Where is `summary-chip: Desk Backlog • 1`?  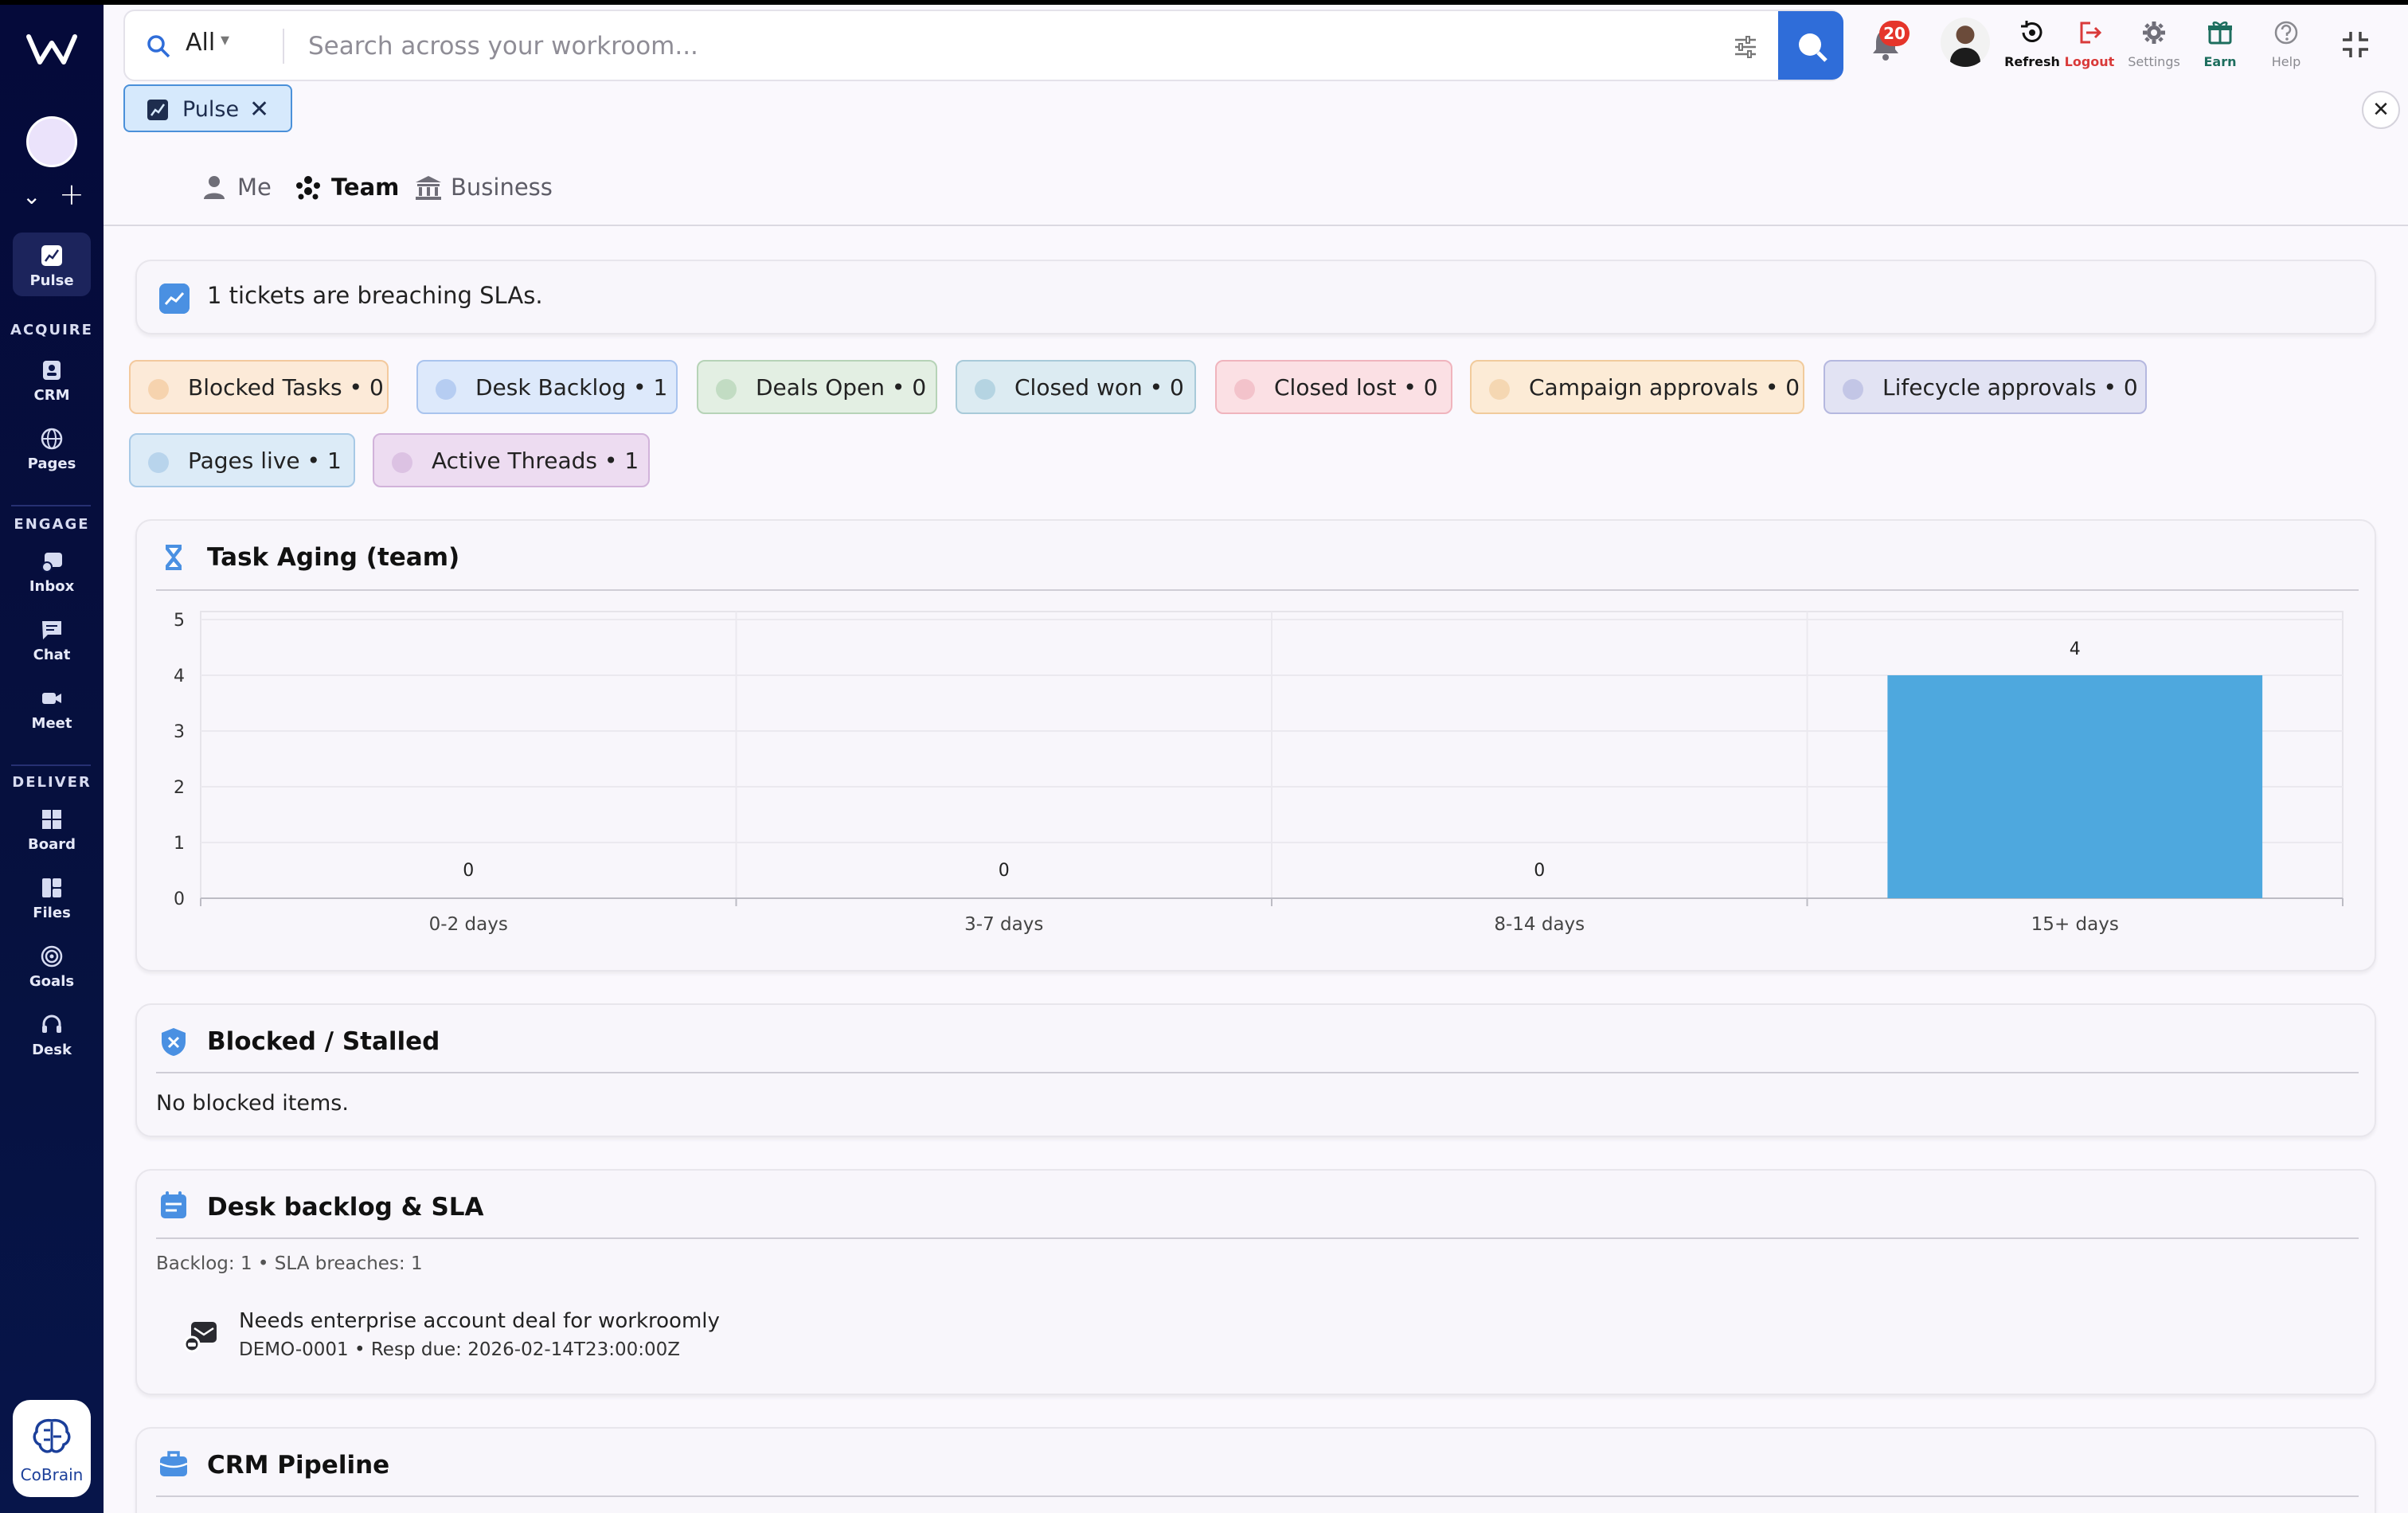 summary-chip: Desk Backlog • 1 is located at coordinates (547, 387).